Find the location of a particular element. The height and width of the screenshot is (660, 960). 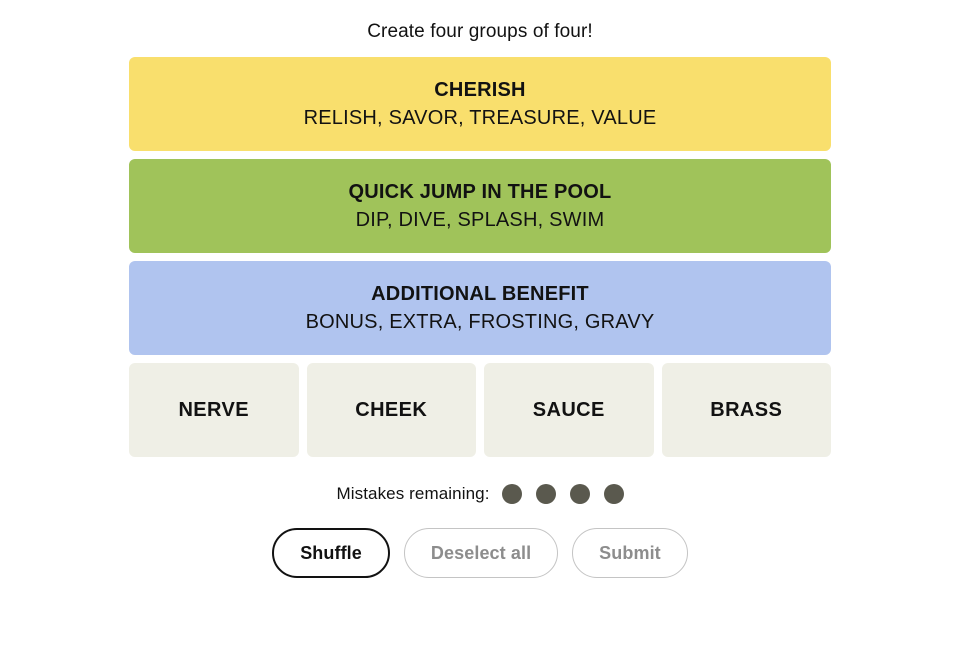

solved-group-members: RELISH, SAVOR, TREASURE, VALUE is located at coordinates (480, 117).